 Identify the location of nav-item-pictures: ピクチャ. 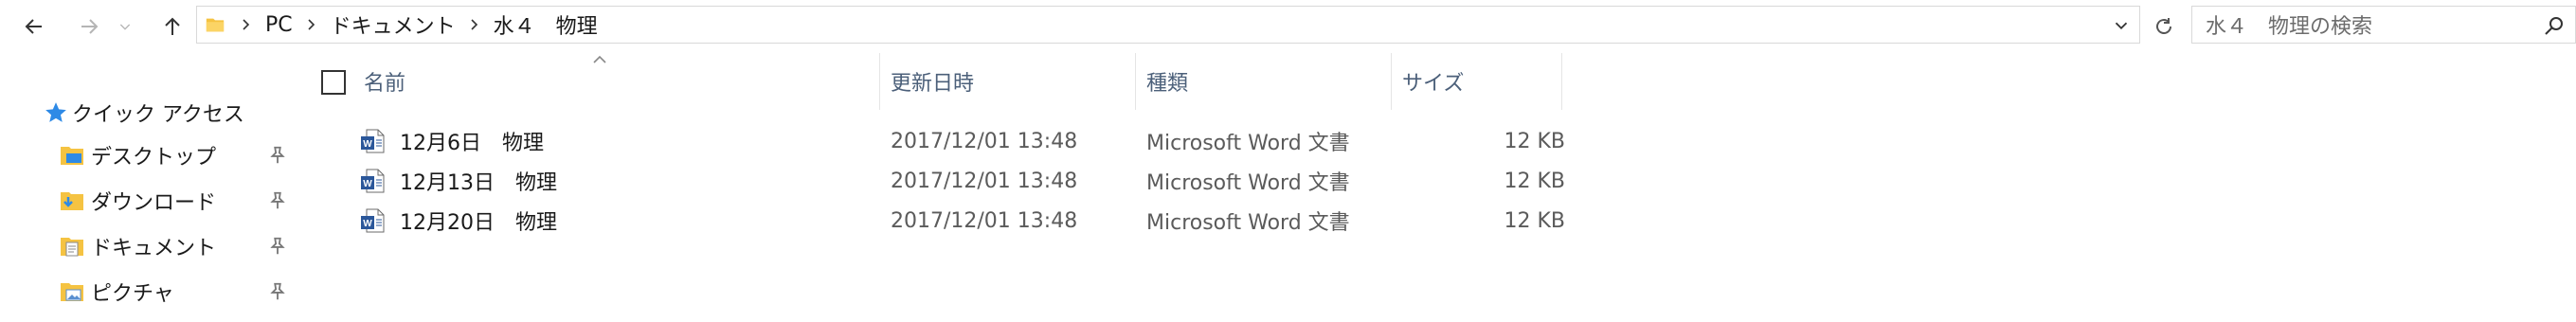
(177, 292).